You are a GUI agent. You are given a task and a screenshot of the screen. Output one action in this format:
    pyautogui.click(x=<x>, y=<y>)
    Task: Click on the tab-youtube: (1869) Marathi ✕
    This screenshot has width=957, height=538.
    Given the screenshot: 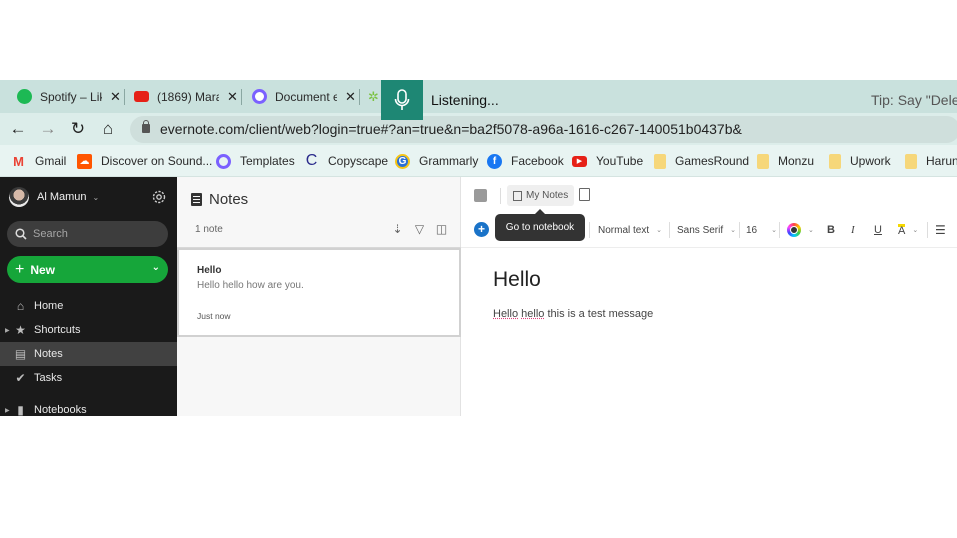 What is the action you would take?
    pyautogui.click(x=186, y=96)
    